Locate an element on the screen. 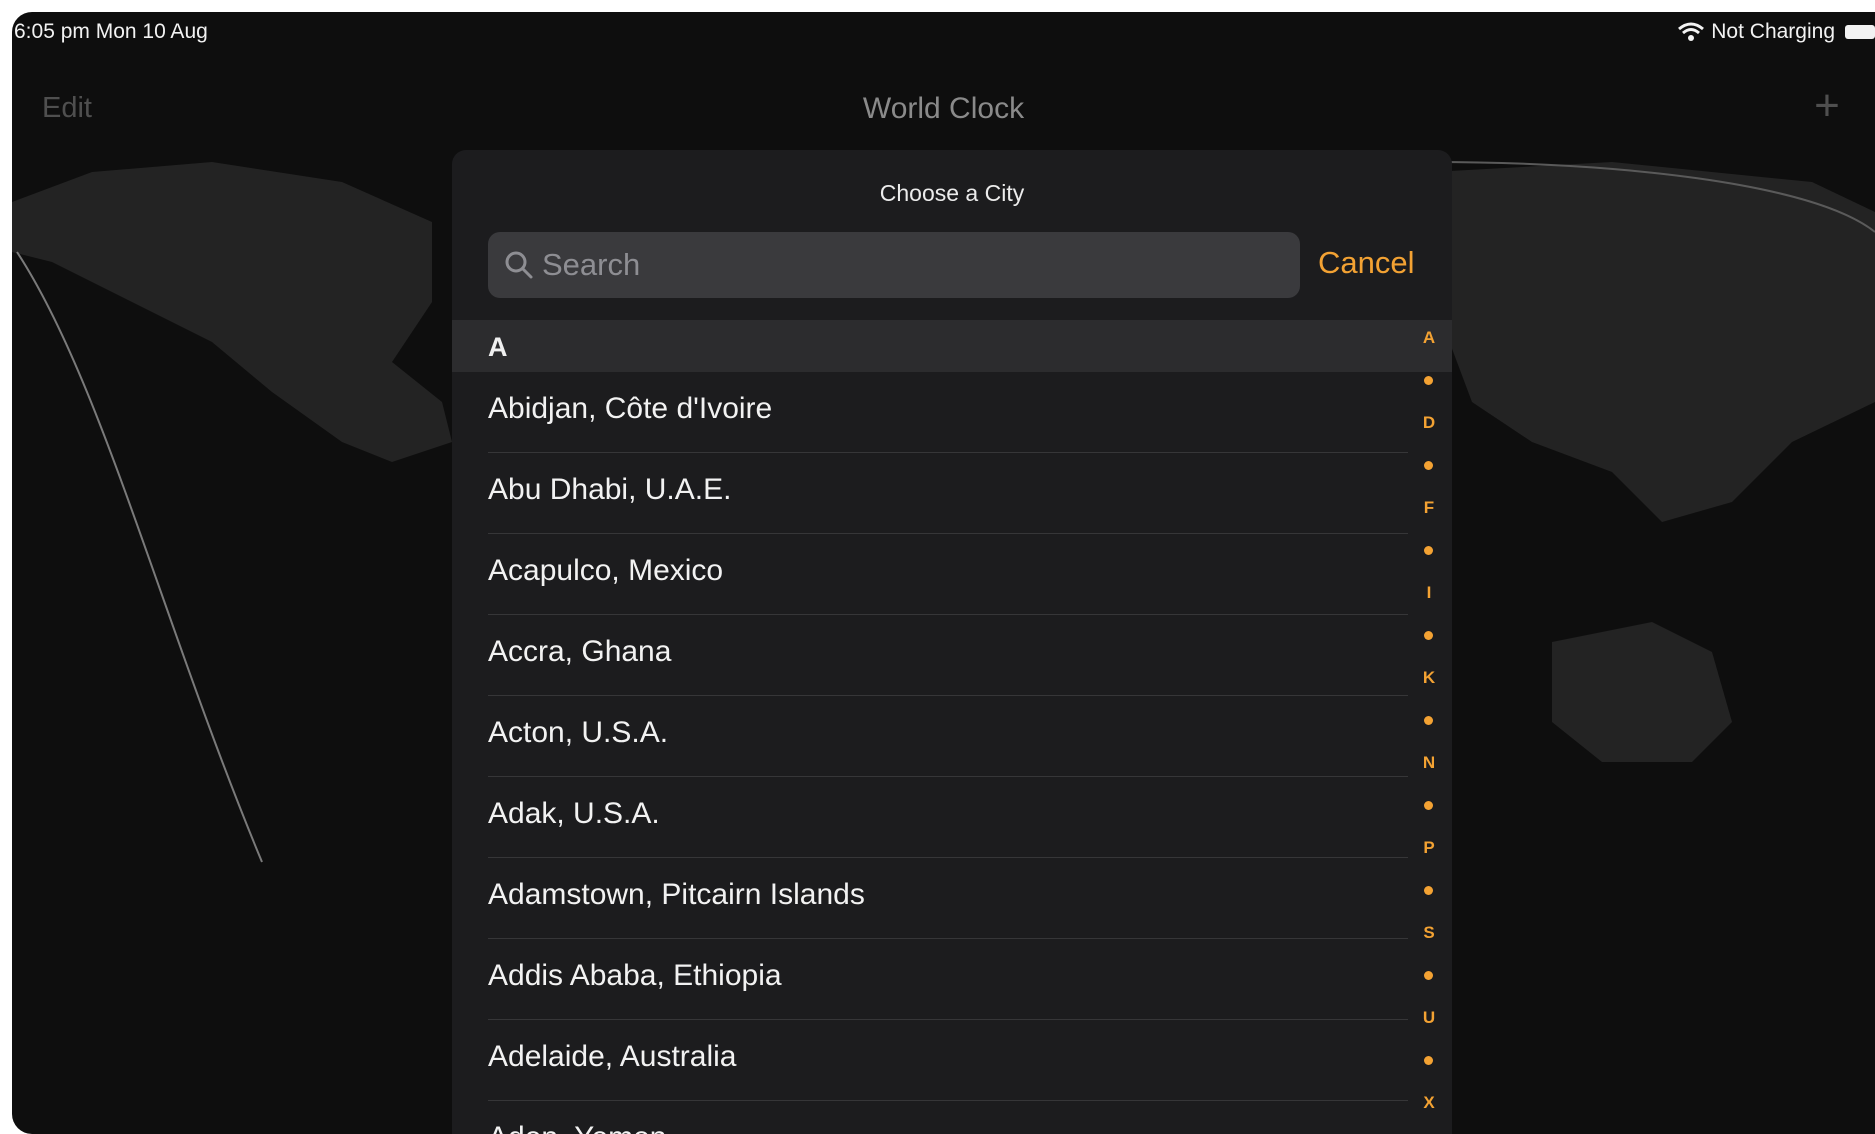 Image resolution: width=1875 pixels, height=1134 pixels. australia-landmass is located at coordinates (1642, 692).